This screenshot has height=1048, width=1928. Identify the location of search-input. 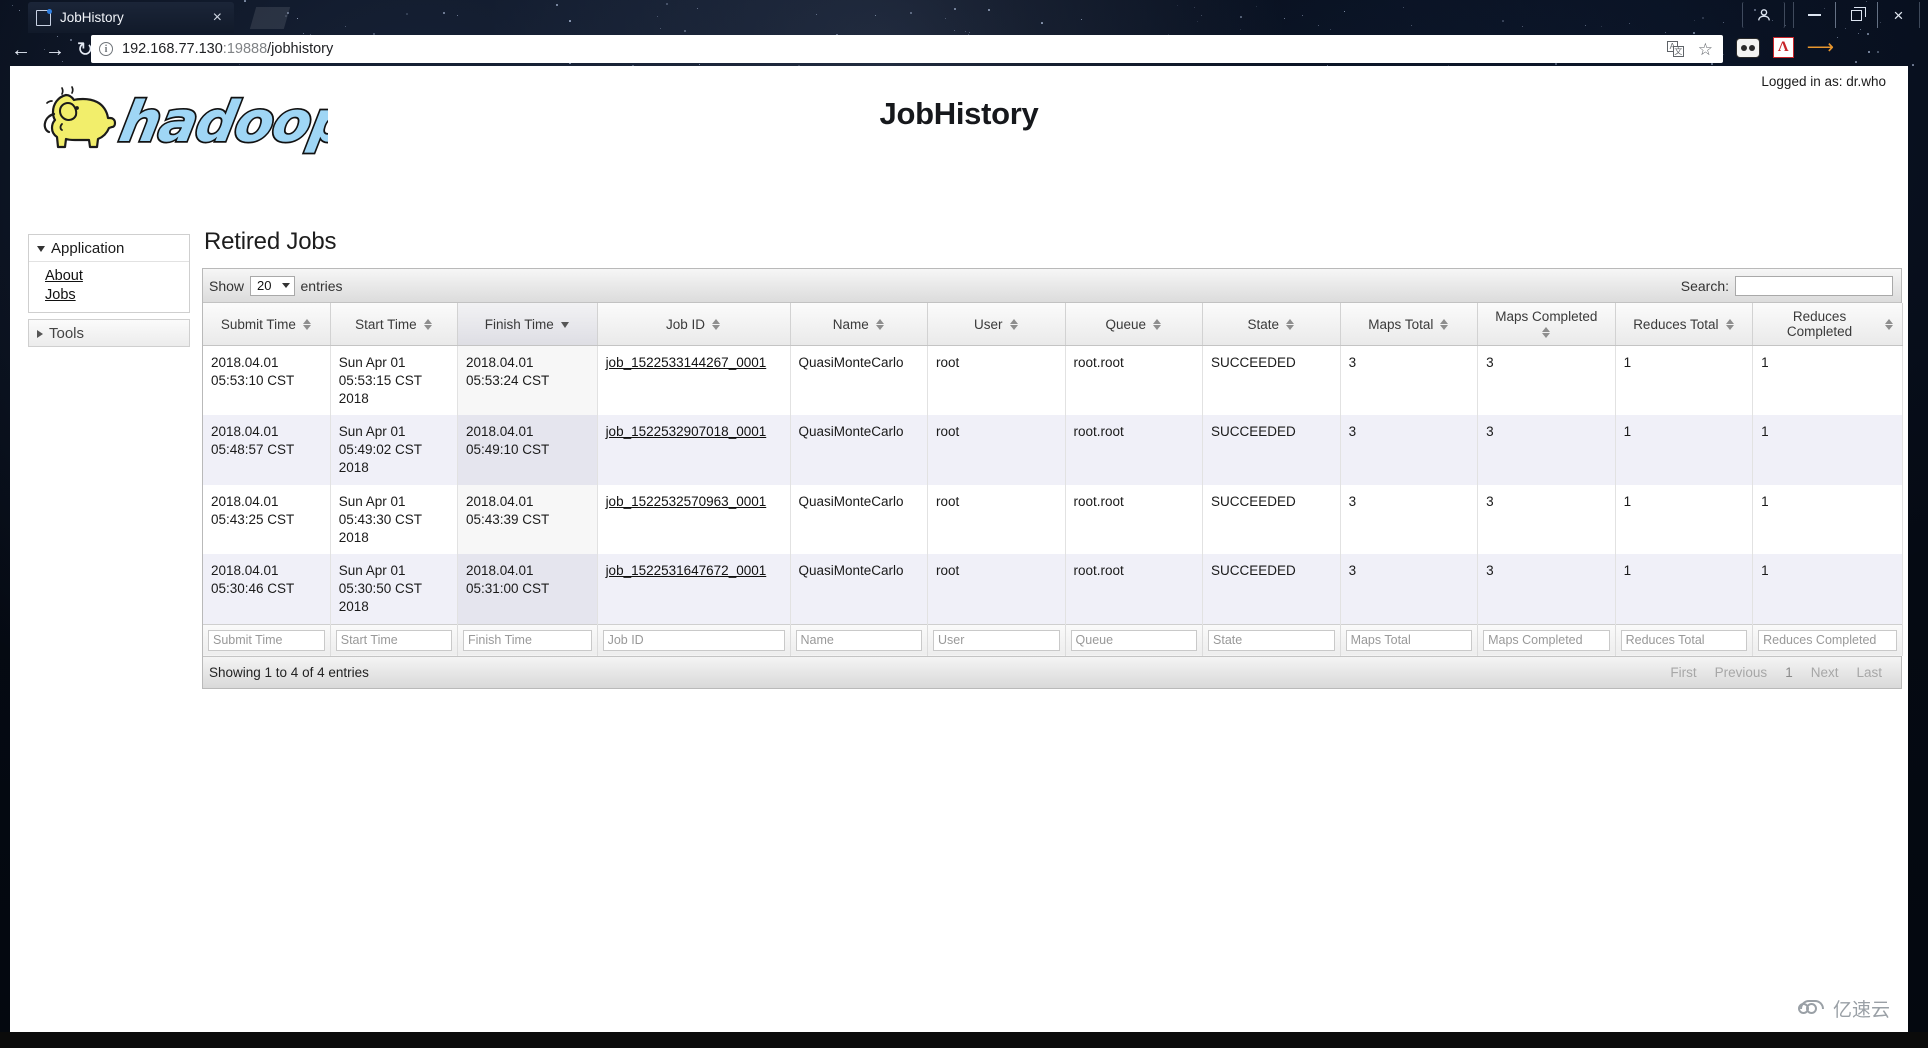
(1814, 285).